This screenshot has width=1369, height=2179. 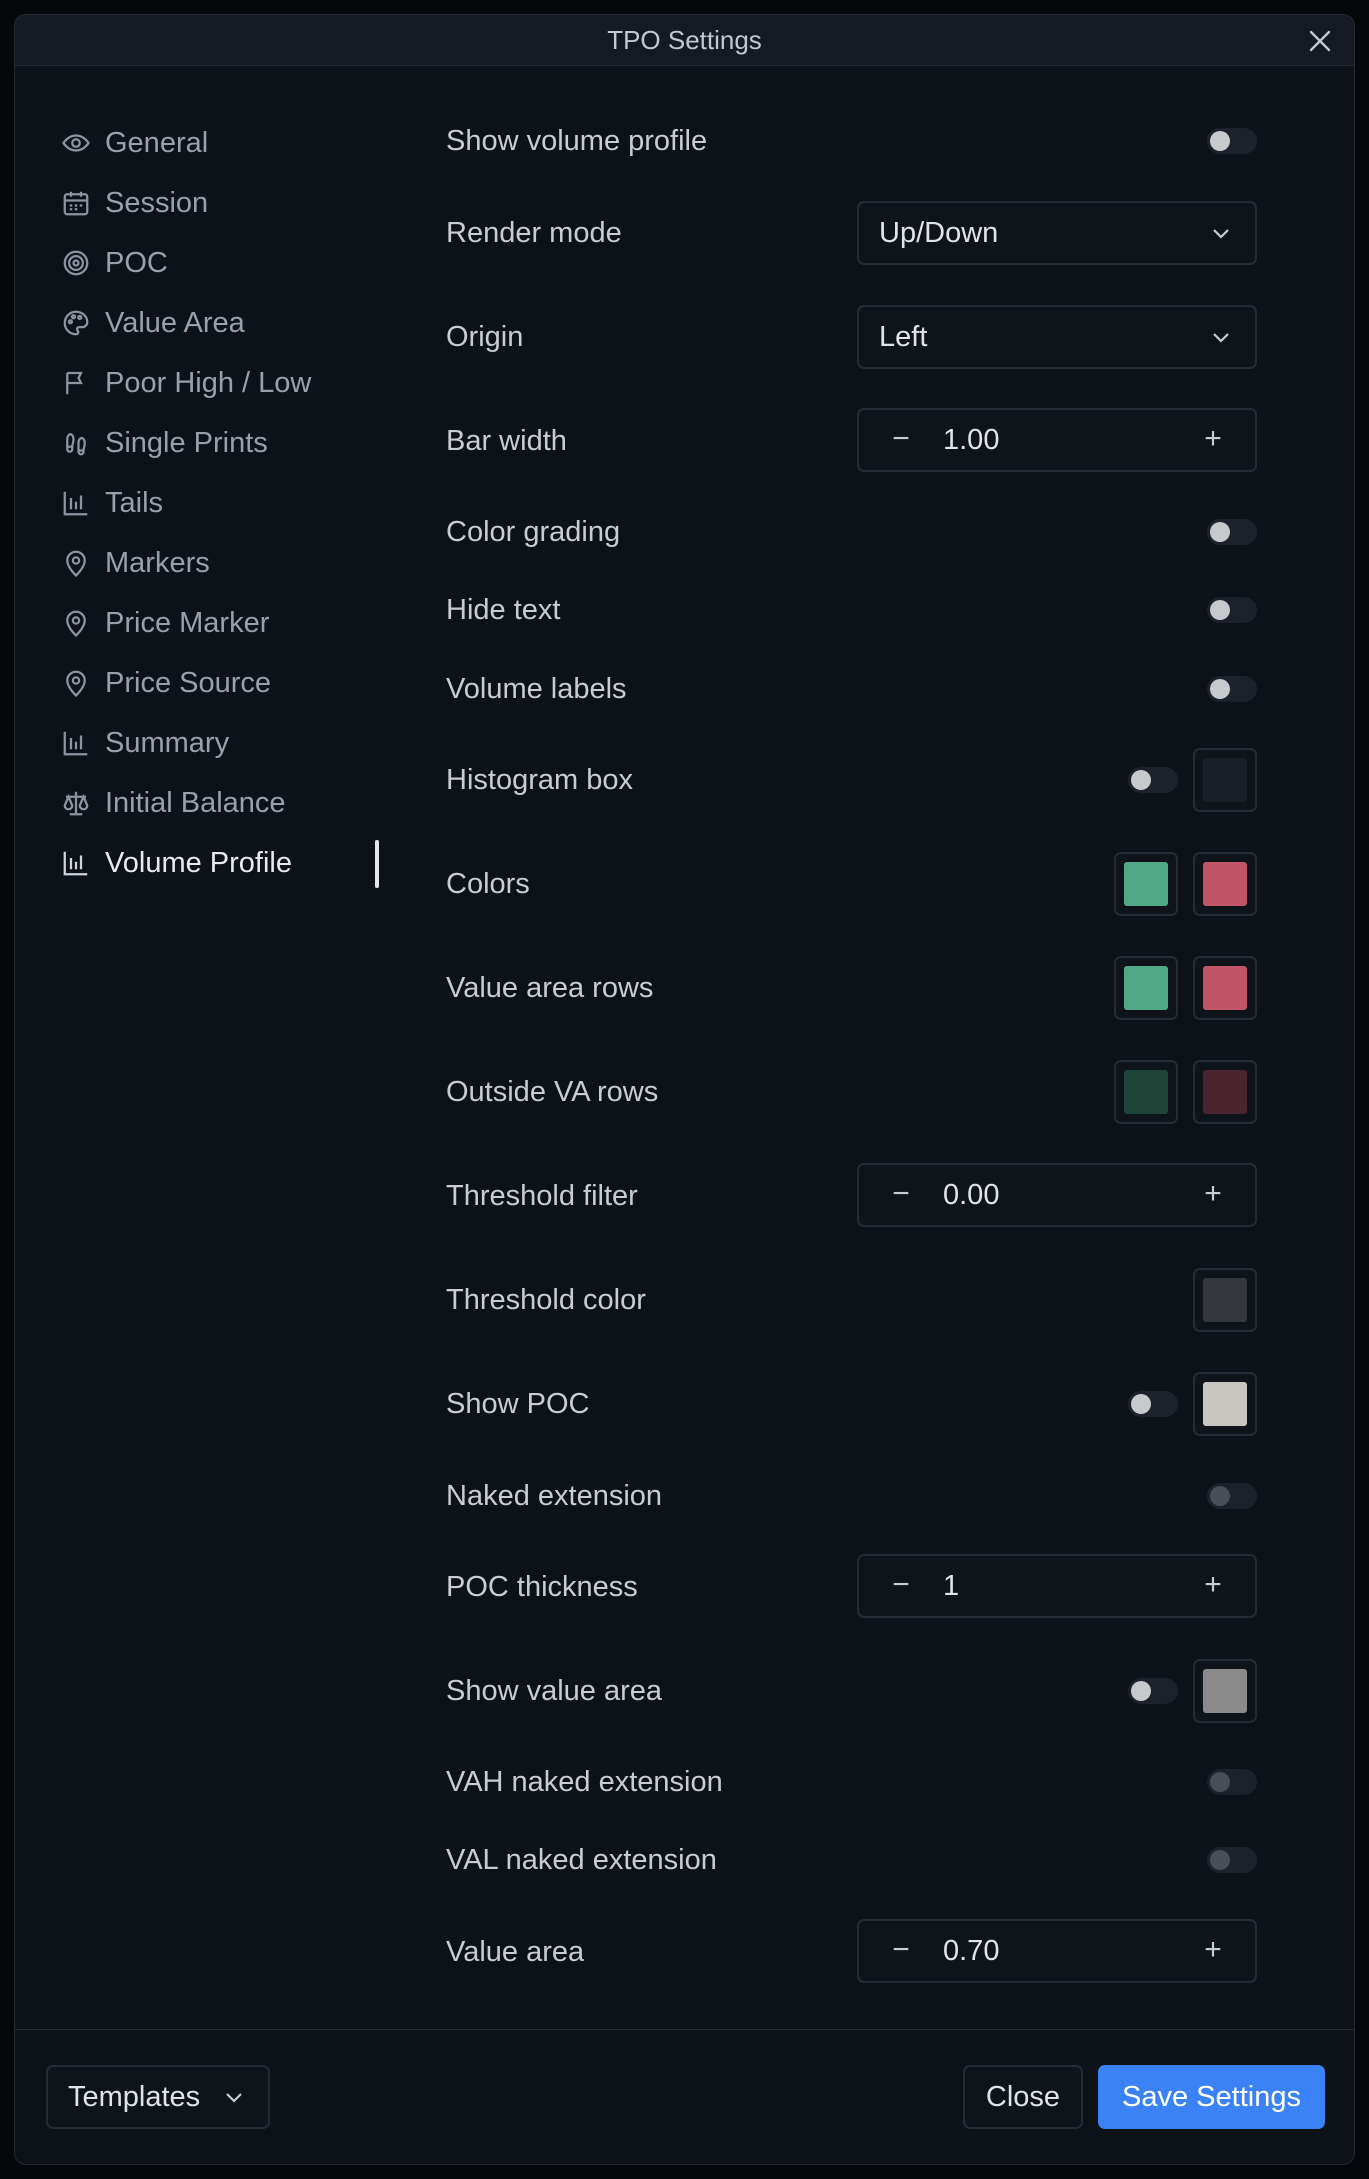 I want to click on render-mode-select: Up/Down, so click(x=1057, y=233).